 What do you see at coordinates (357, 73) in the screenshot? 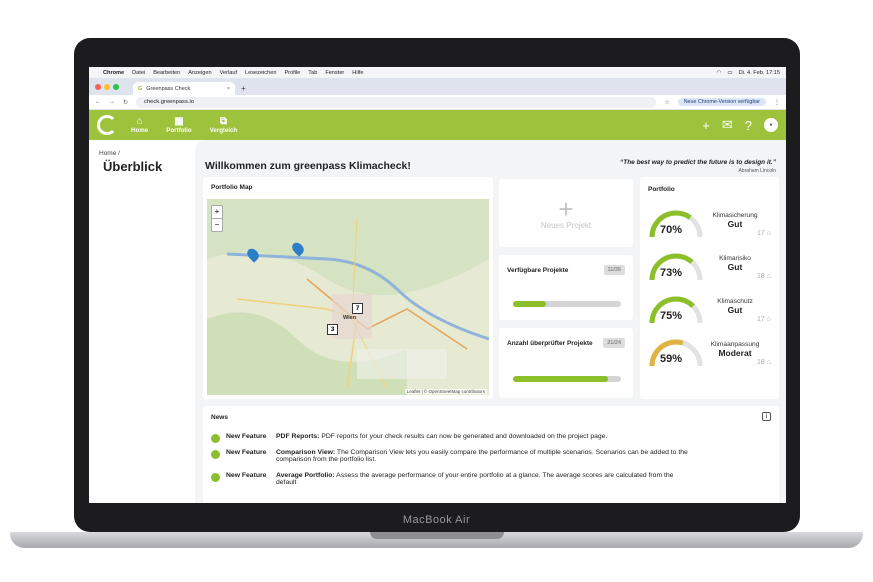
I see `menu-item-hilfe: Hilfe` at bounding box center [357, 73].